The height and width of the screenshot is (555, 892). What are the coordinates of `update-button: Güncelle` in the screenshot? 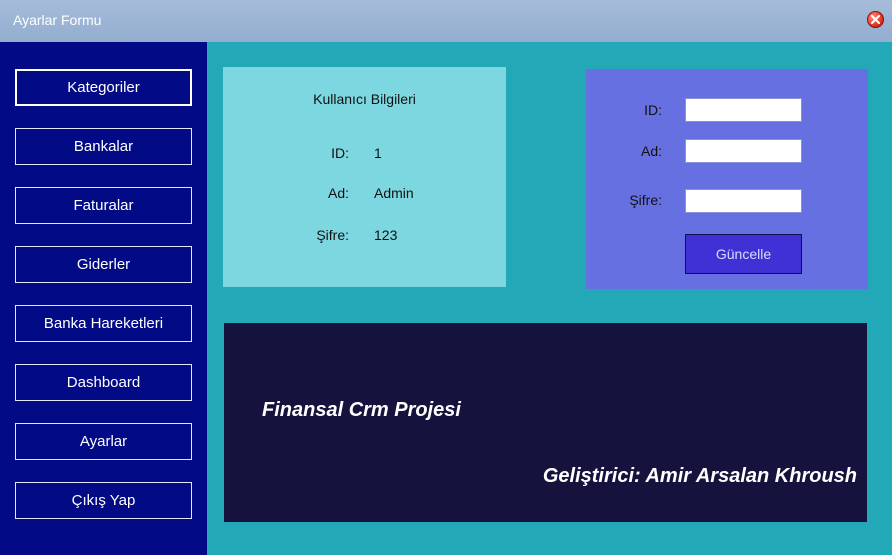 It's located at (743, 254).